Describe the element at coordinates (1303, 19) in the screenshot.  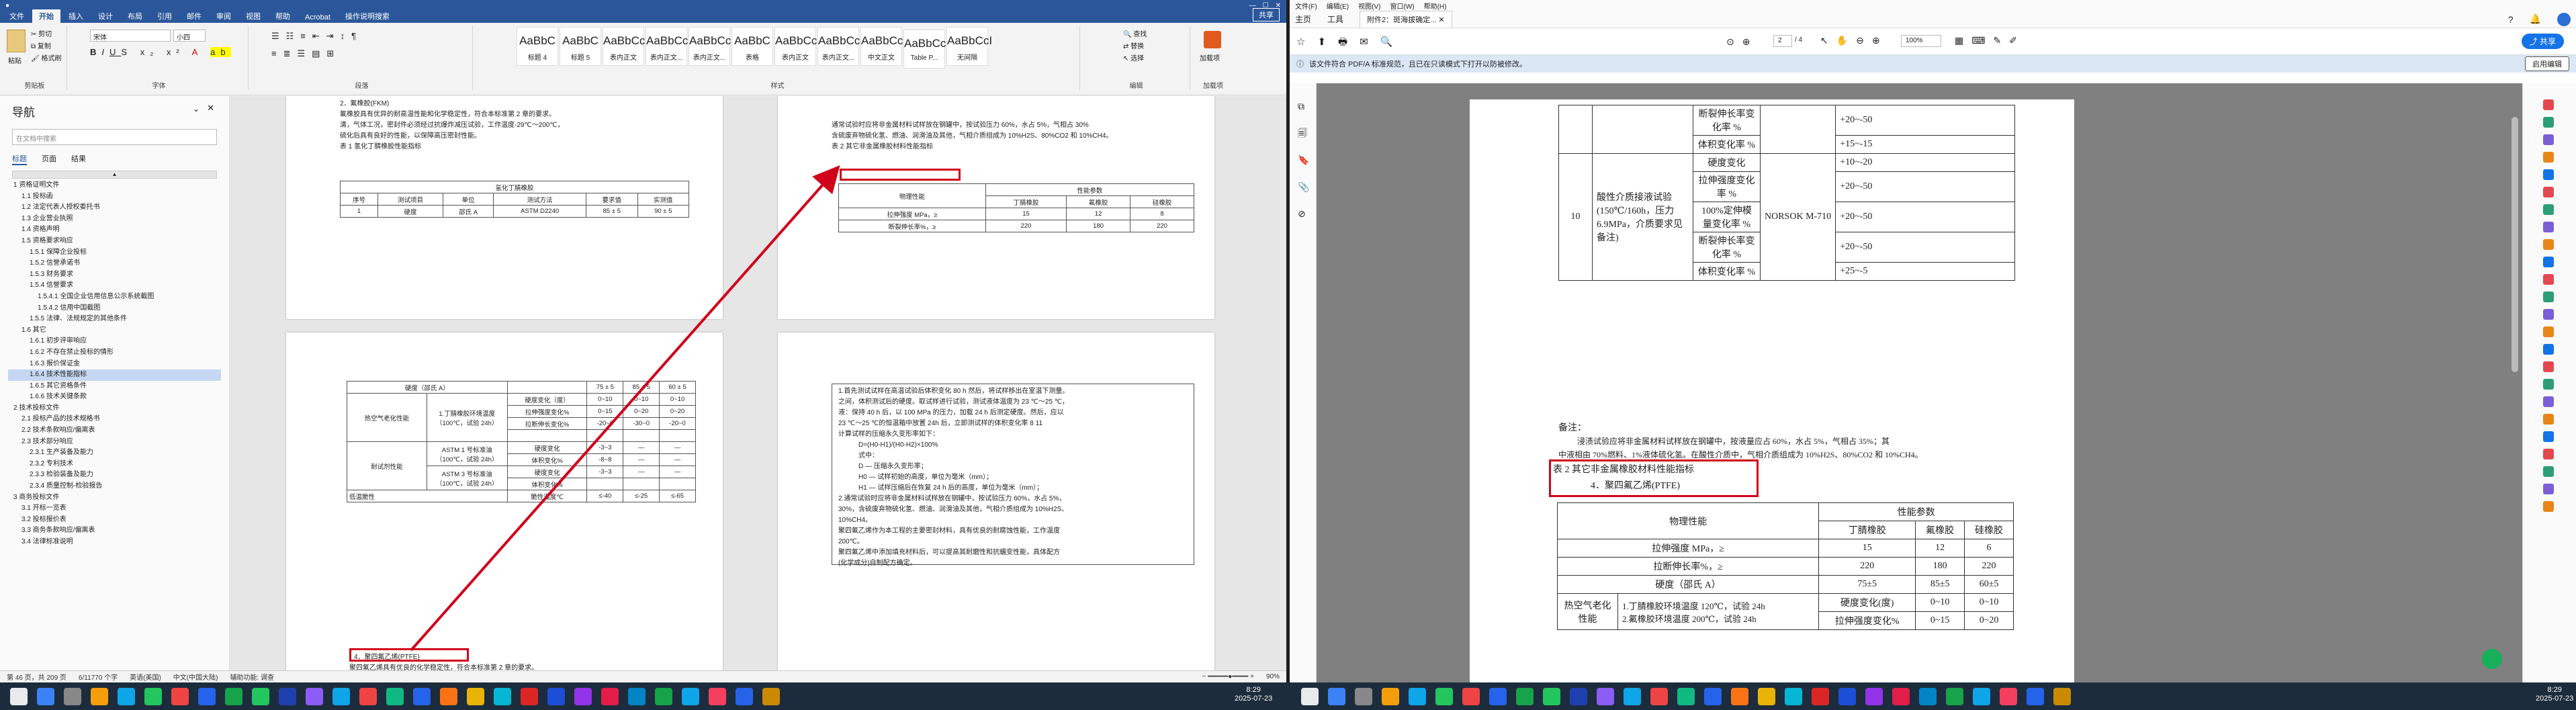
I see `tab-home: 主页` at that location.